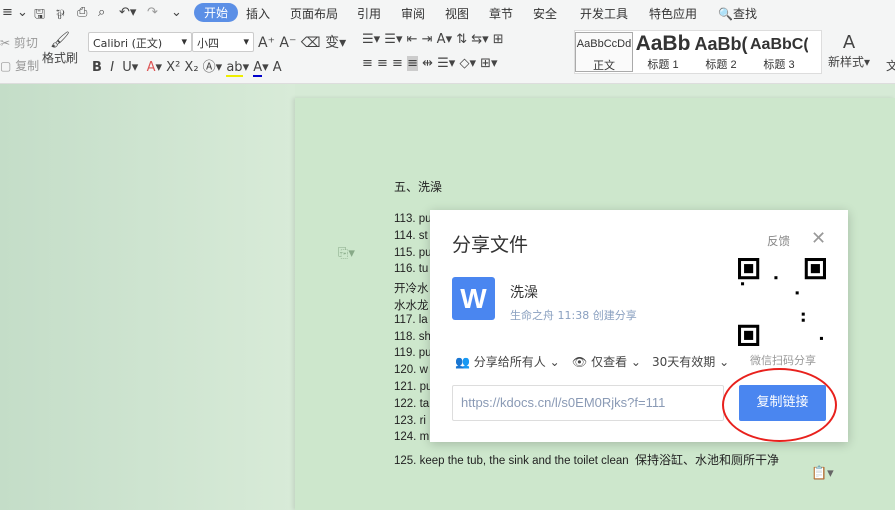 The width and height of the screenshot is (895, 510). What do you see at coordinates (524, 293) in the screenshot?
I see `file-name: 洗澡` at bounding box center [524, 293].